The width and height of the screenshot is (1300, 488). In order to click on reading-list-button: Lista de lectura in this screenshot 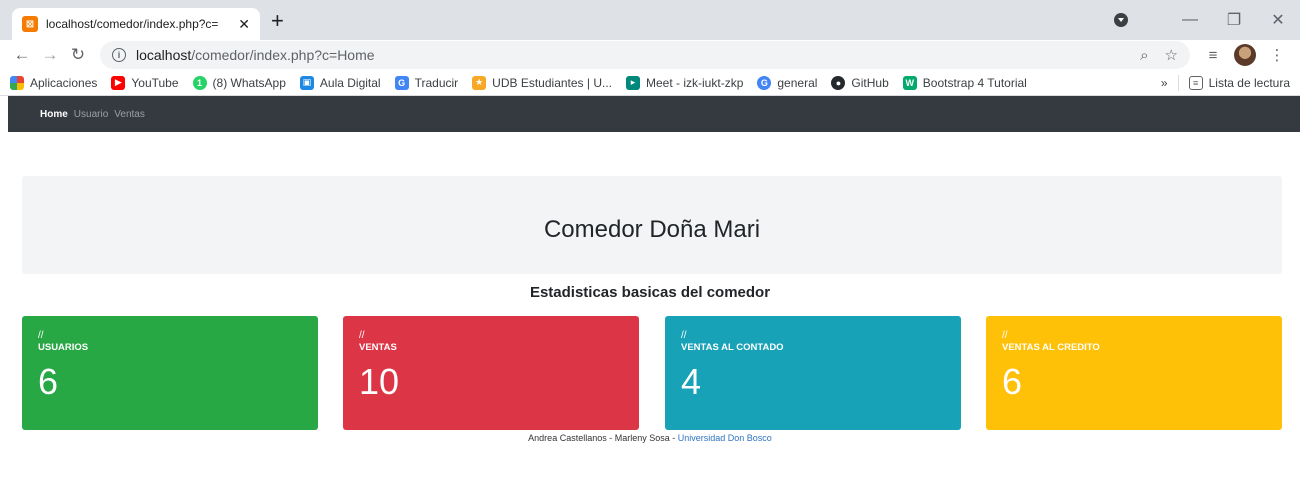, I will do `click(1249, 83)`.